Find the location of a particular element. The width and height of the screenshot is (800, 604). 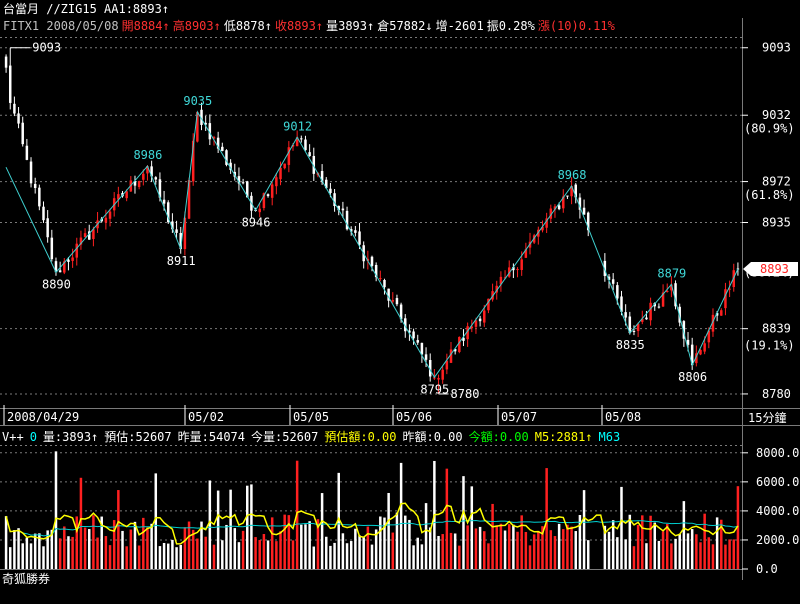

header-item: 增-2601 is located at coordinates (460, 26).